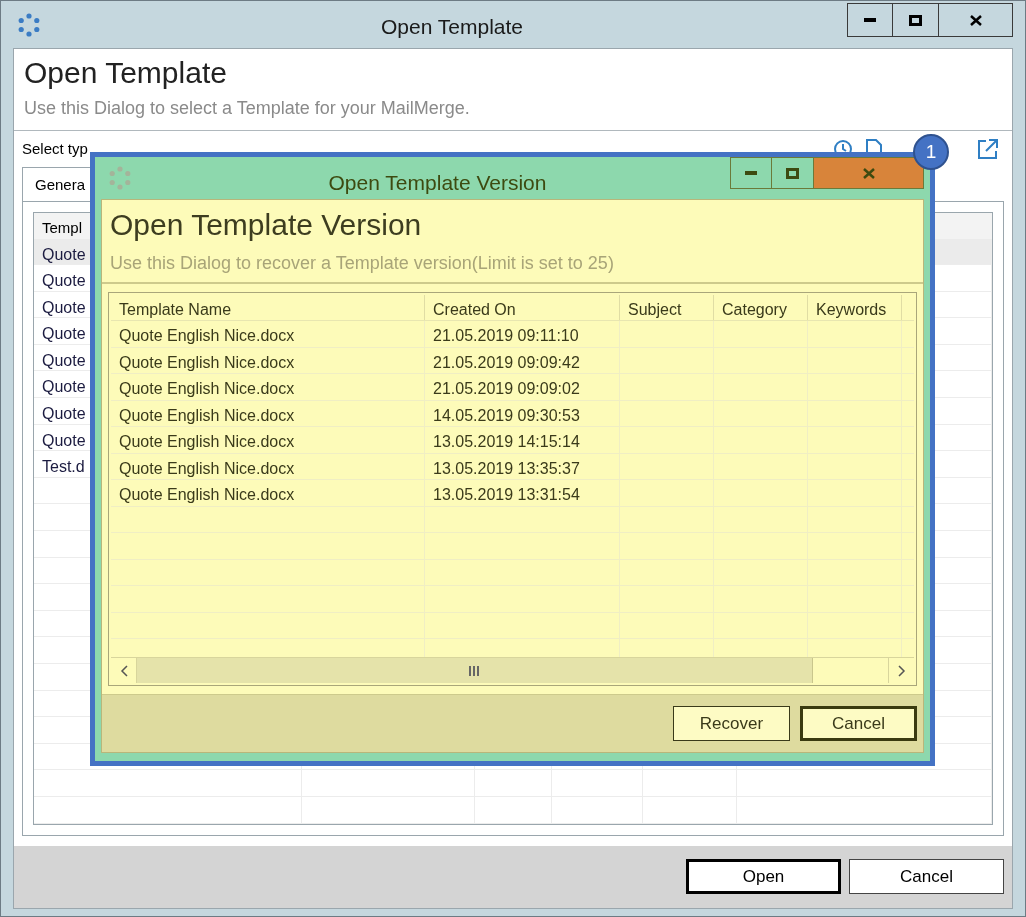  Describe the element at coordinates (437, 183) in the screenshot. I see `window-title: Open Template Version` at that location.